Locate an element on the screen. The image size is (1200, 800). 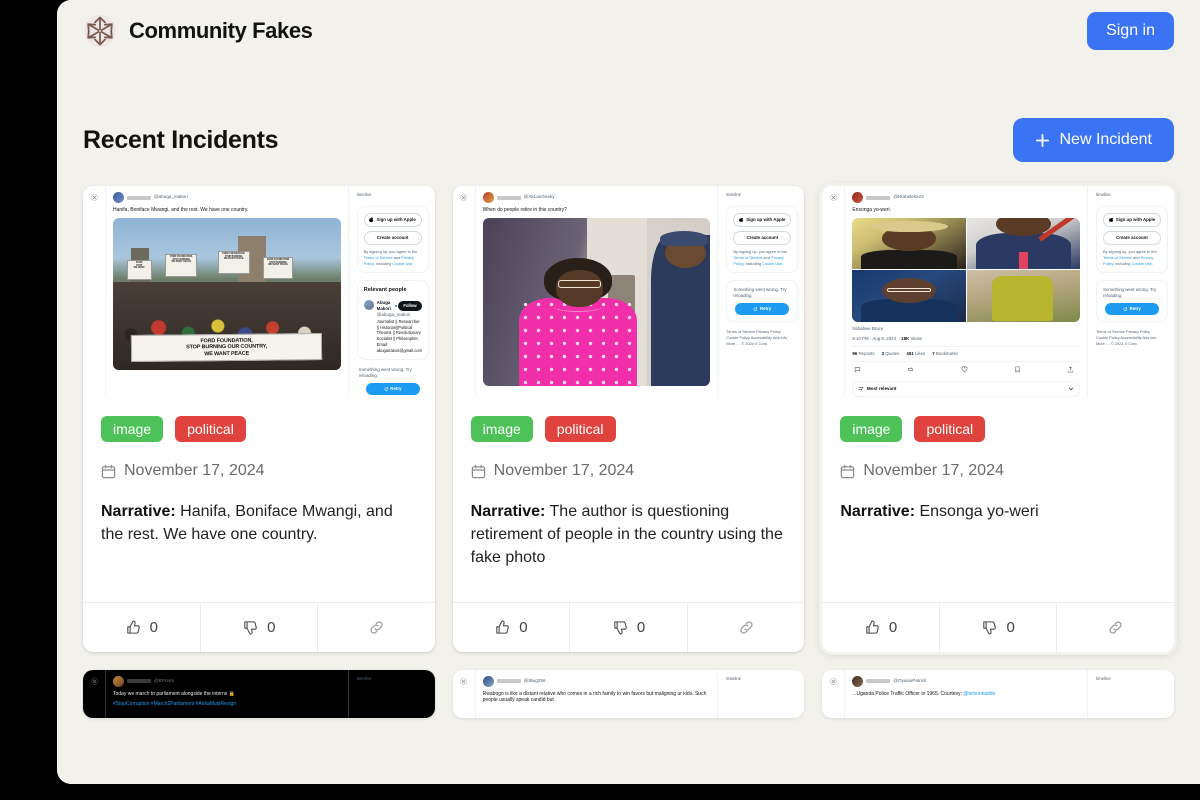
create-account-label: Create account is located at coordinates (392, 238).